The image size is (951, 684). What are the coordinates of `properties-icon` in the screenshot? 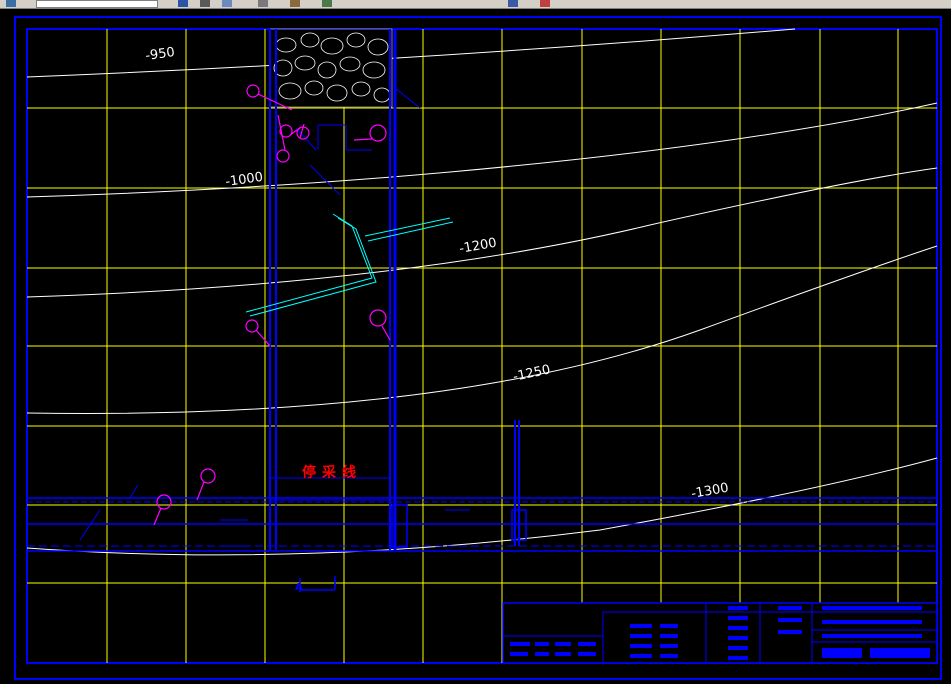 It's located at (295, 3).